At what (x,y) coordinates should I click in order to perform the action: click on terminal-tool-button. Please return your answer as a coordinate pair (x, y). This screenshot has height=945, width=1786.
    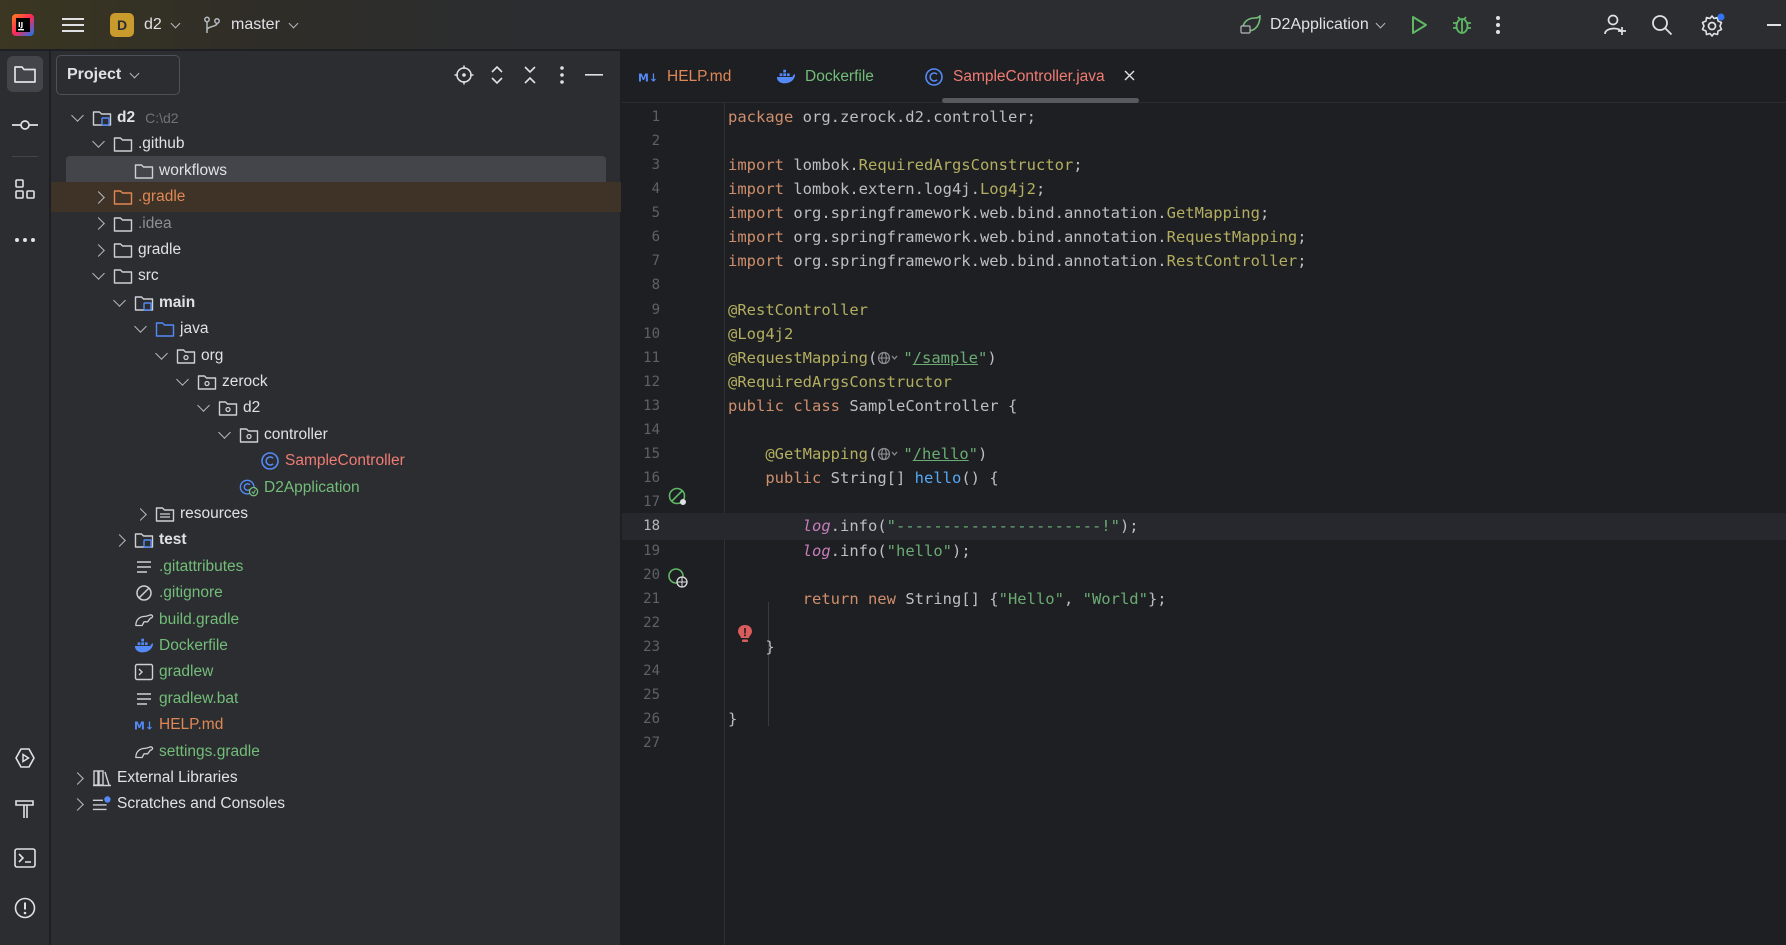
    Looking at the image, I should click on (25, 858).